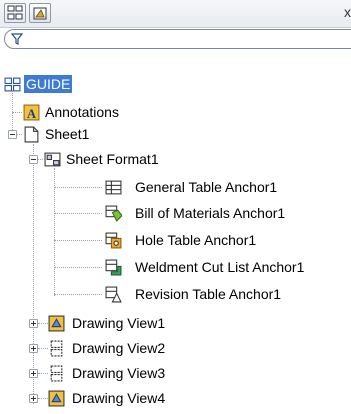  I want to click on tree-item-label: Annotations, so click(82, 112).